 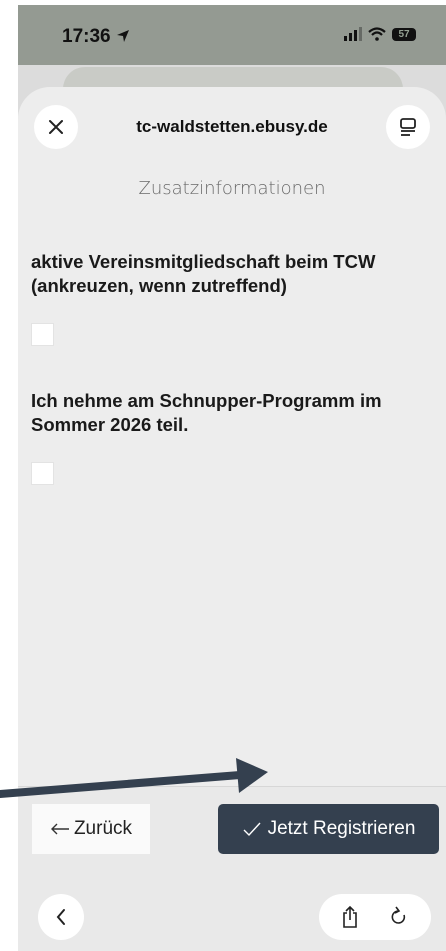 What do you see at coordinates (42, 473) in the screenshot?
I see `schnupper-checkbox` at bounding box center [42, 473].